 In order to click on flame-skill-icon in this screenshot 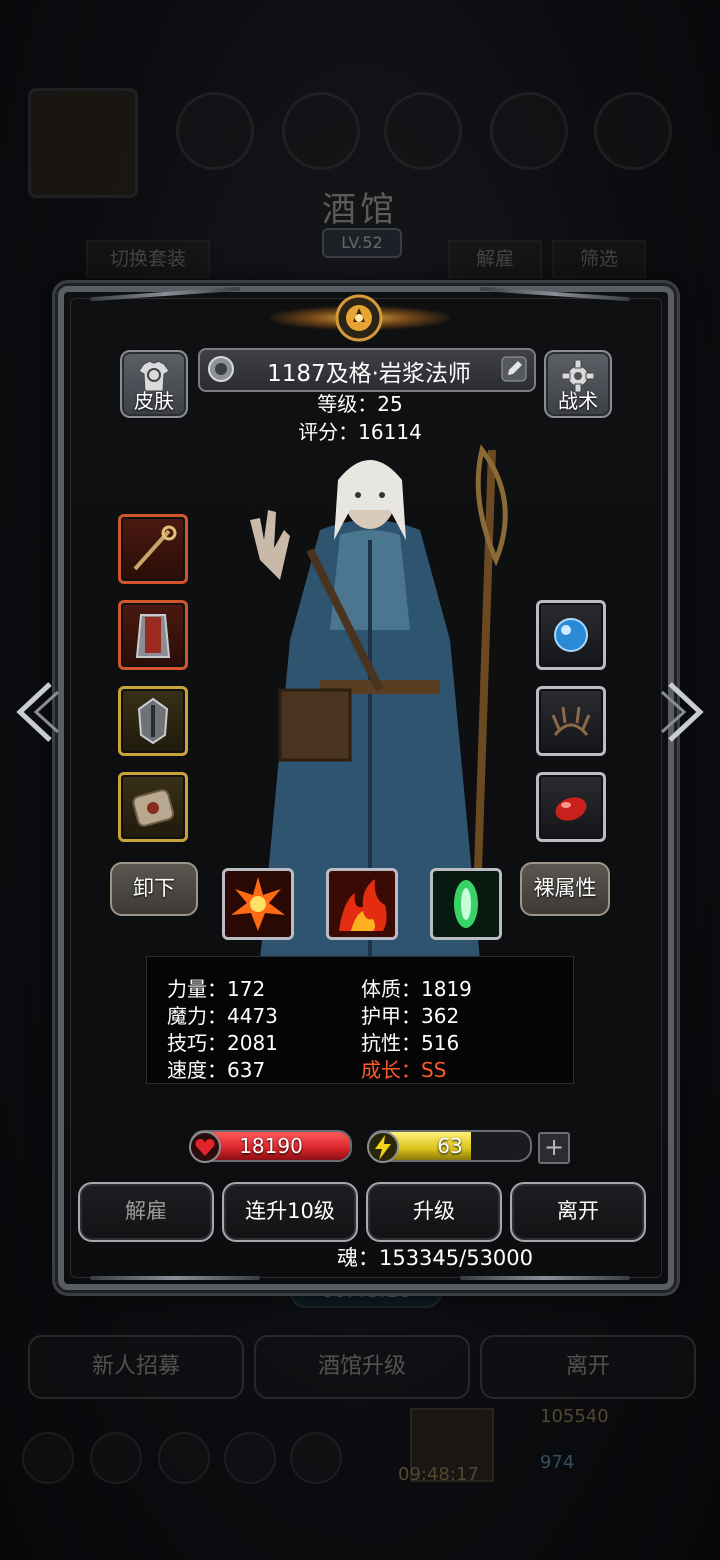, I will do `click(362, 904)`.